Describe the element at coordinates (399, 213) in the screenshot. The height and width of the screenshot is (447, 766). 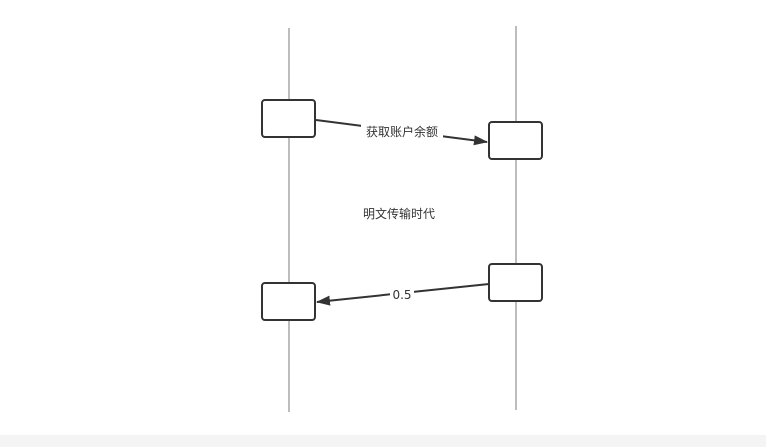
I see `diagram-note: 明文传输时代` at that location.